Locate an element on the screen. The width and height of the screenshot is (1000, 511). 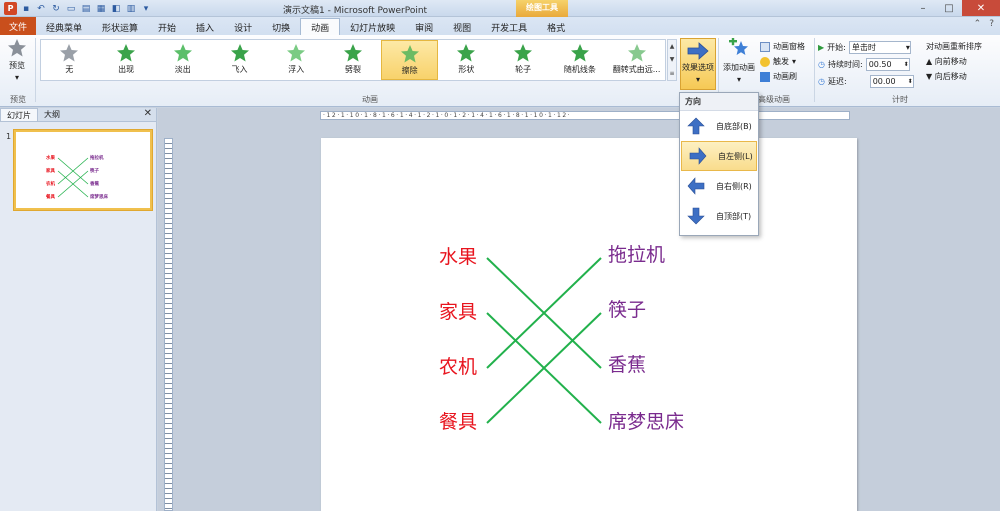
direction-from-top: 自顶部(T) is located at coordinates (719, 216).